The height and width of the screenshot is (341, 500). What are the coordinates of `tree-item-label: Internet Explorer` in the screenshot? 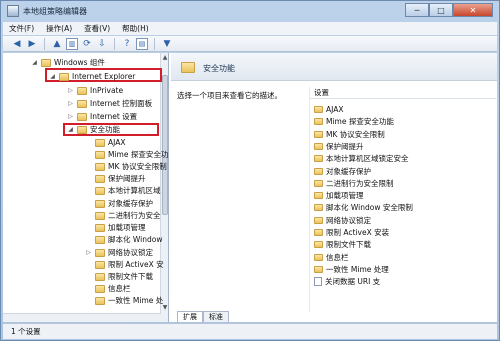 It's located at (104, 76).